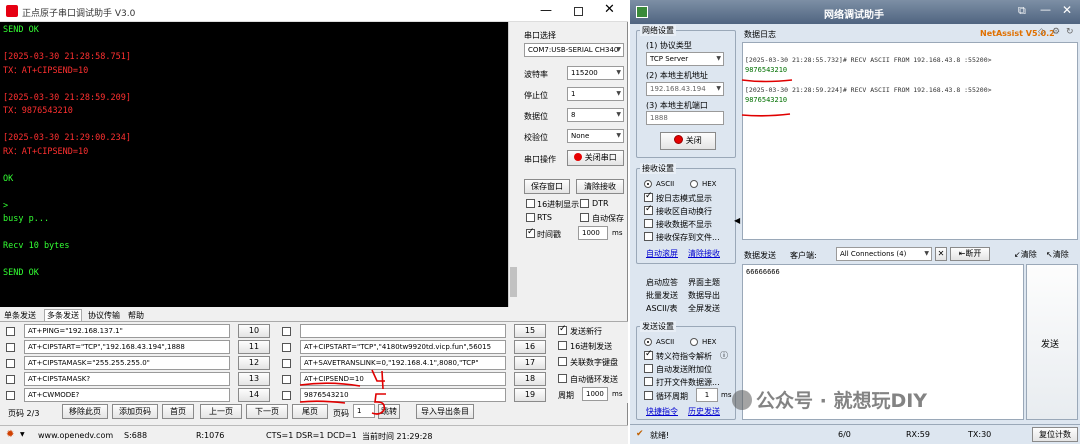 The image size is (1080, 444). What do you see at coordinates (640, 434) in the screenshot?
I see `ready-icon: ✔` at bounding box center [640, 434].